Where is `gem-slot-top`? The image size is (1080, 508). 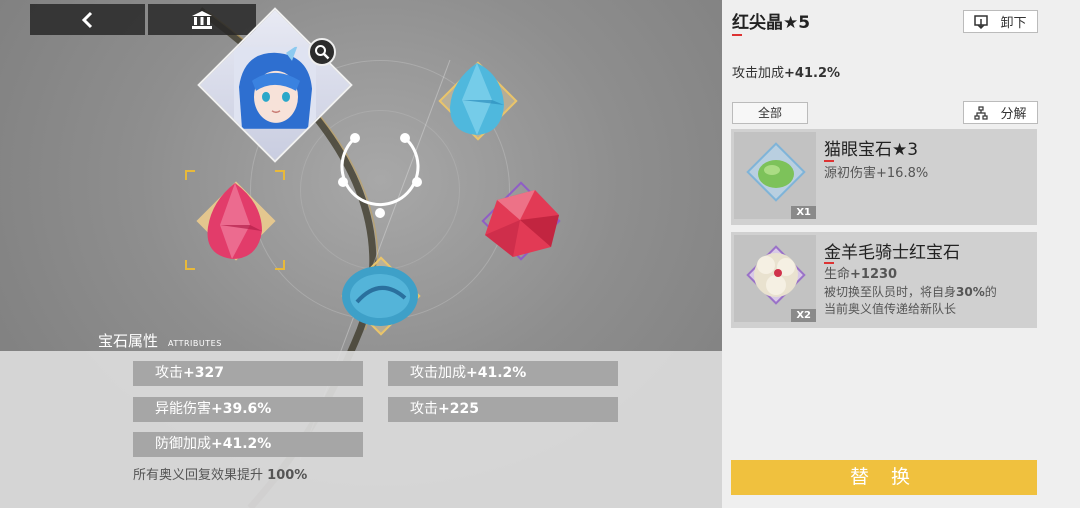 gem-slot-top is located at coordinates (477, 100).